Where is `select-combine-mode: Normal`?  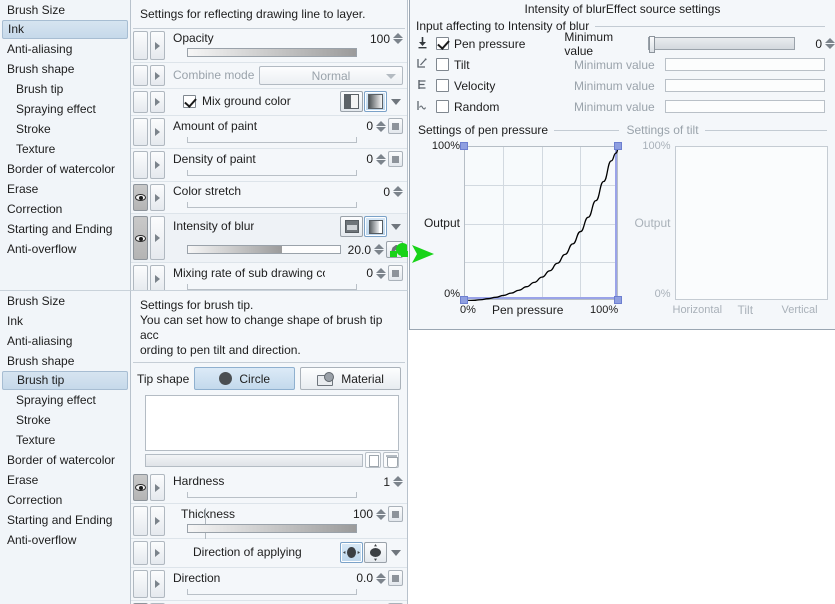 select-combine-mode: Normal is located at coordinates (331, 75).